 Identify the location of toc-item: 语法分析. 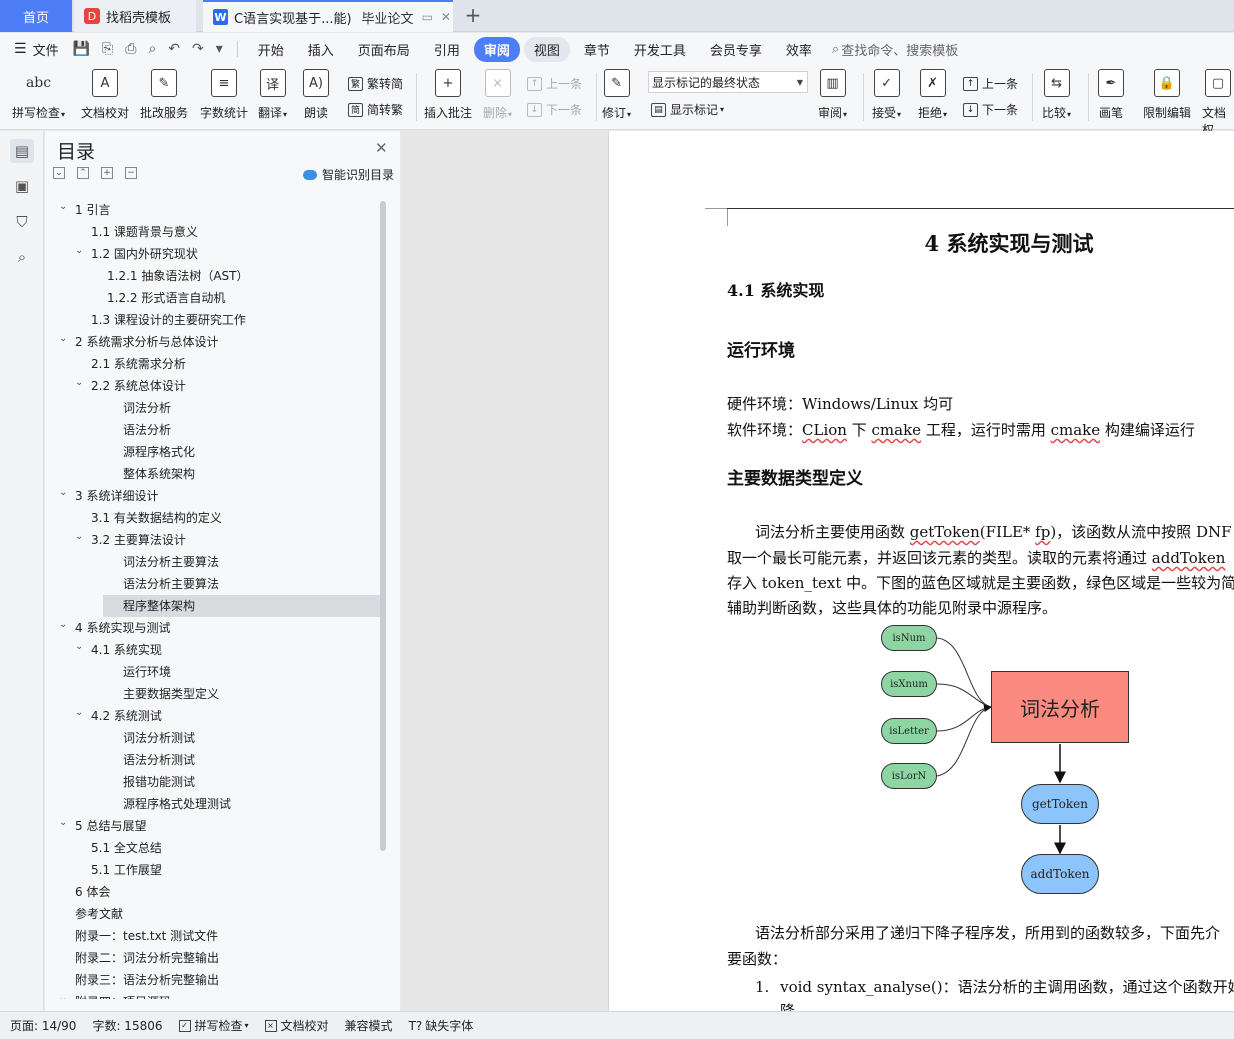
(212, 430).